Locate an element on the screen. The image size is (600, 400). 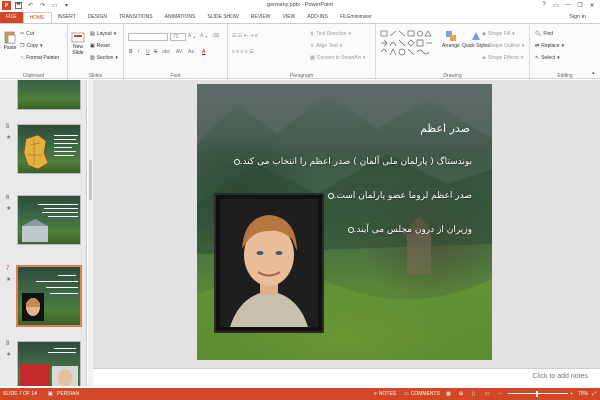
paste-button: Paste is located at coordinates (10, 40).